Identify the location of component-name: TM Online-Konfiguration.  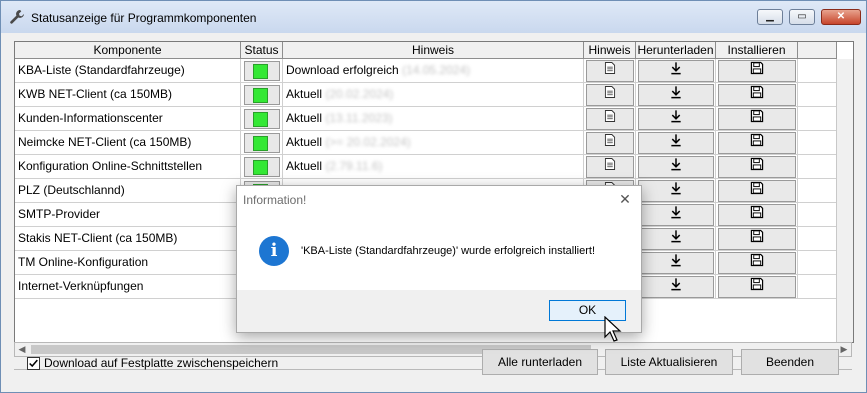
(128, 263).